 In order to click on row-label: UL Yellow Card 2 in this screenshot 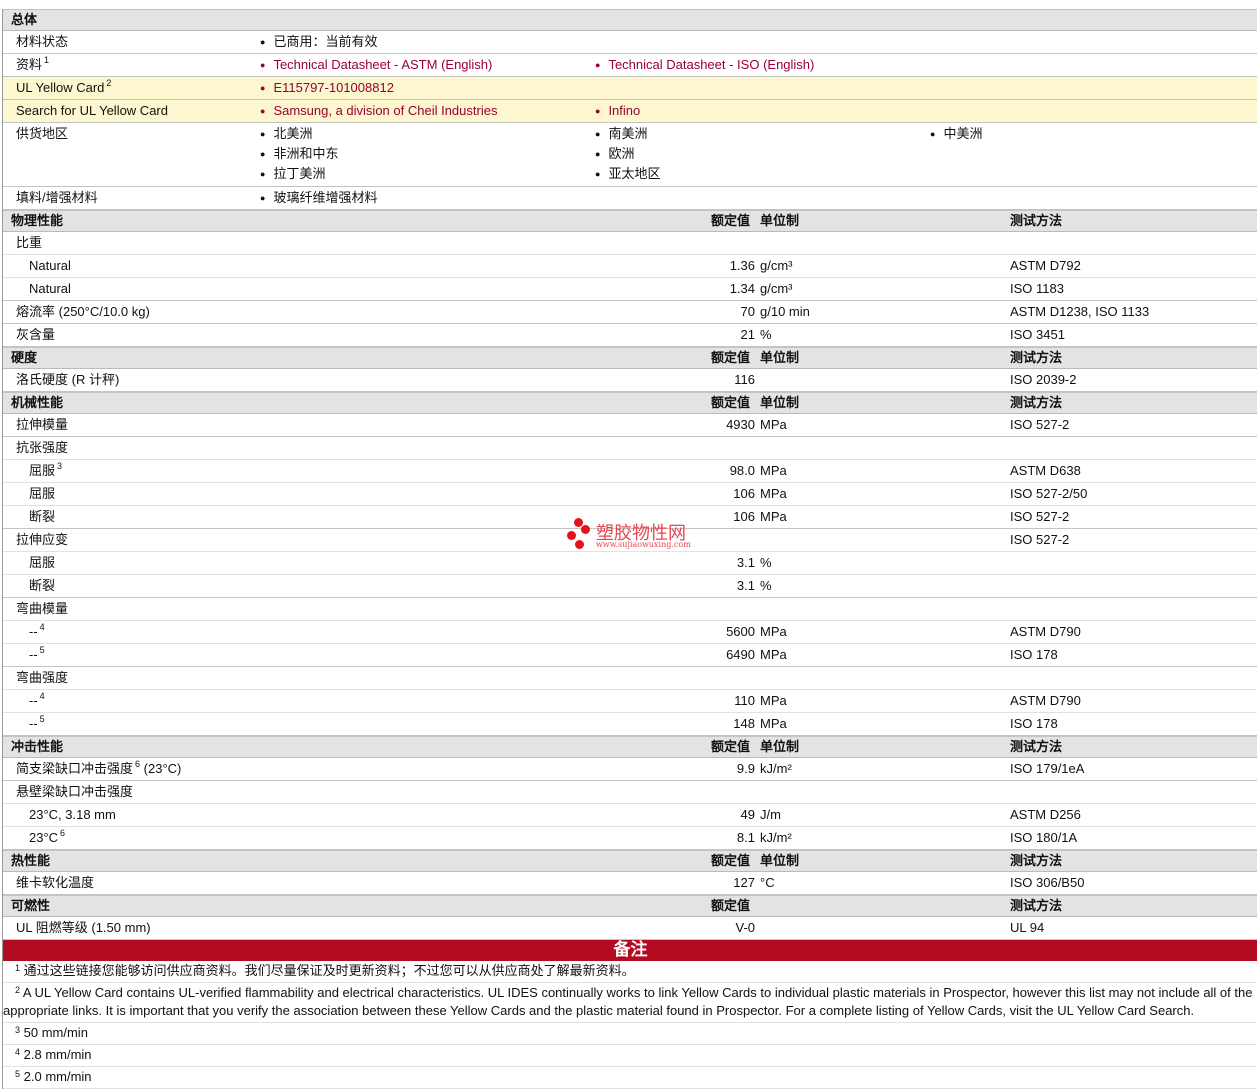, I will do `click(63, 88)`.